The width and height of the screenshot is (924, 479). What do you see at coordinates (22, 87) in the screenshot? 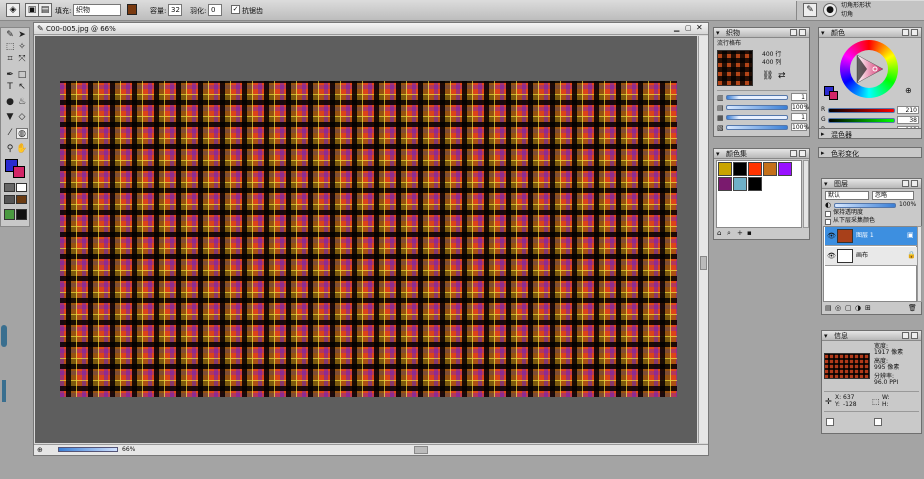
I see `shape-select-icon: ↖` at bounding box center [22, 87].